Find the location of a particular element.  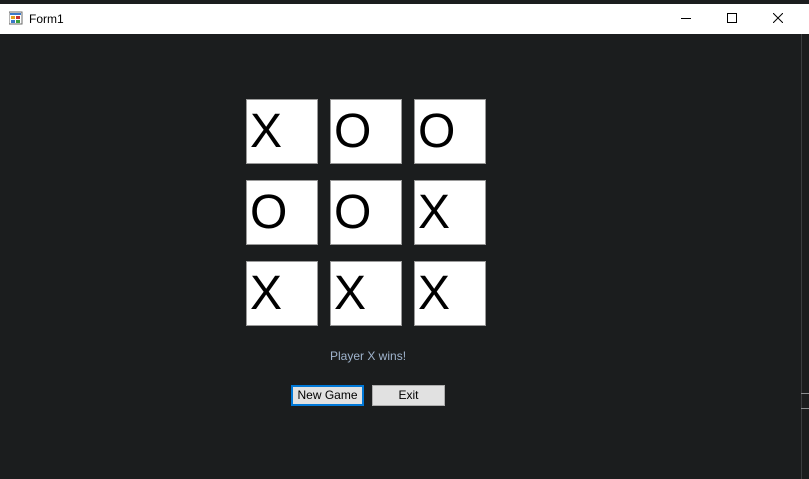

window-edge-inner is located at coordinates (805, 256).